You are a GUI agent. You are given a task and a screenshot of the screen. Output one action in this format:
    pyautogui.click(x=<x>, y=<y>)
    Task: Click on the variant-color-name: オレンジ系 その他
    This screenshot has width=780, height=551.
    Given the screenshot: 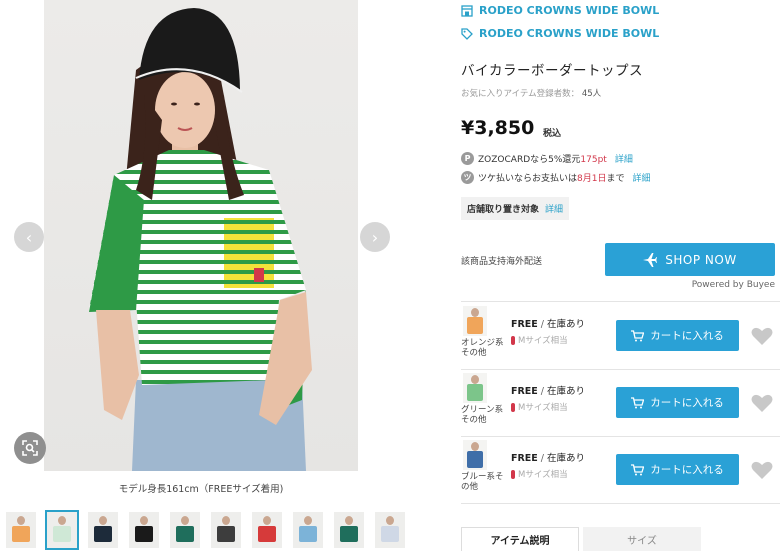 What is the action you would take?
    pyautogui.click(x=482, y=348)
    